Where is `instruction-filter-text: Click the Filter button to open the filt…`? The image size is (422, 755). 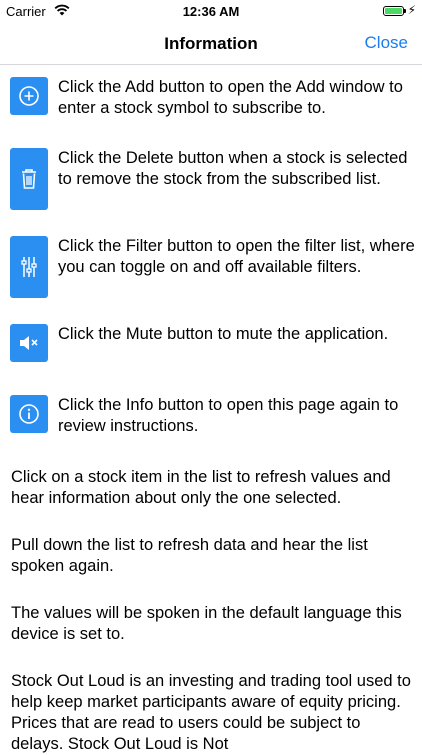
instruction-filter-text: Click the Filter button to open the filt… is located at coordinates (236, 256).